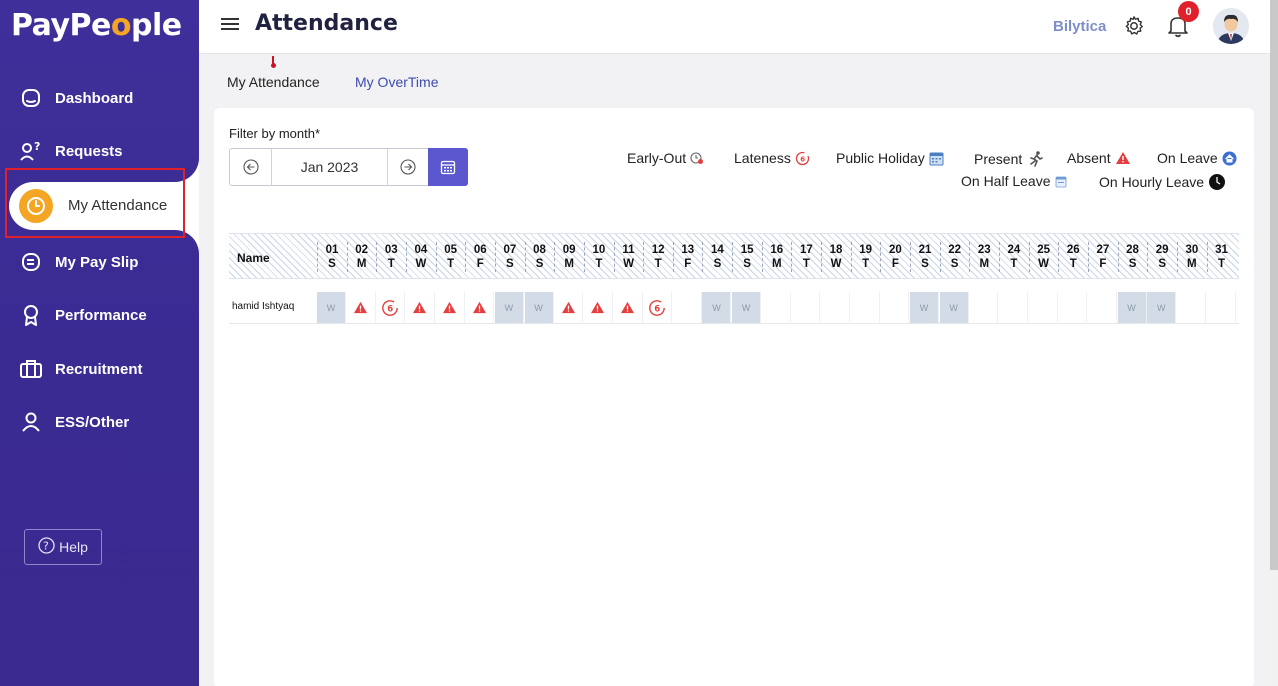 The image size is (1278, 686). What do you see at coordinates (1014, 181) in the screenshot?
I see `legend-on-half-leave: On Half Leave` at bounding box center [1014, 181].